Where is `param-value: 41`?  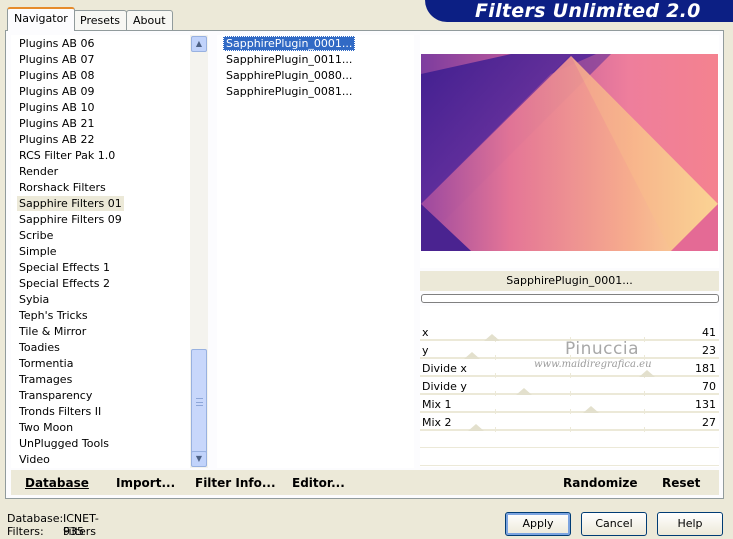 param-value: 41 is located at coordinates (709, 332).